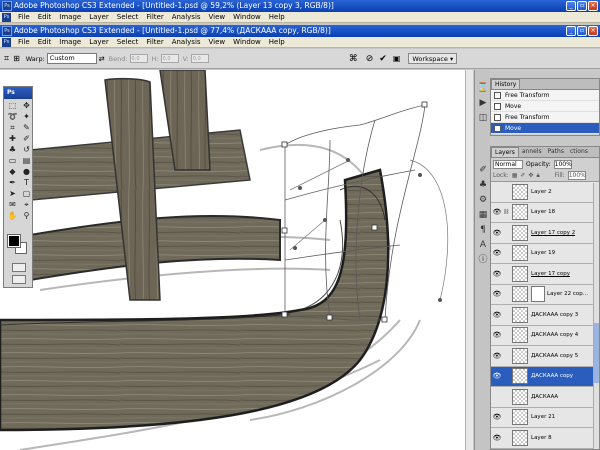 This screenshot has height=450, width=600. I want to click on lasso-tool-icon: ➰, so click(12, 117).